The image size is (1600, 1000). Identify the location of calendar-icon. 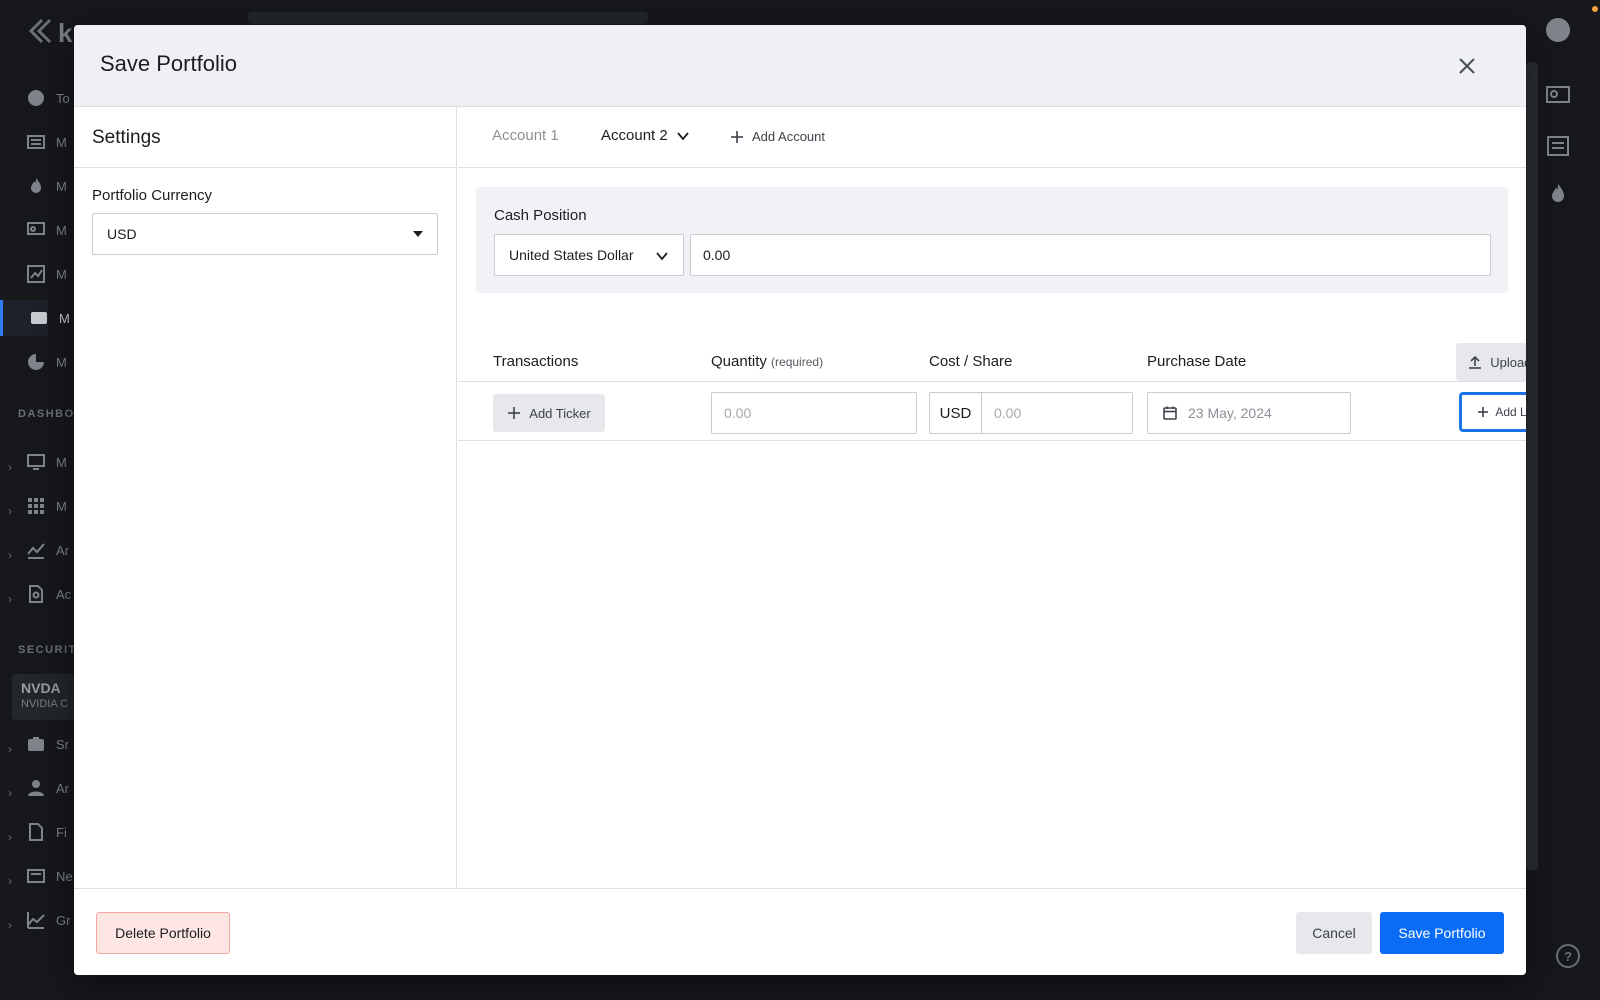
(1170, 413).